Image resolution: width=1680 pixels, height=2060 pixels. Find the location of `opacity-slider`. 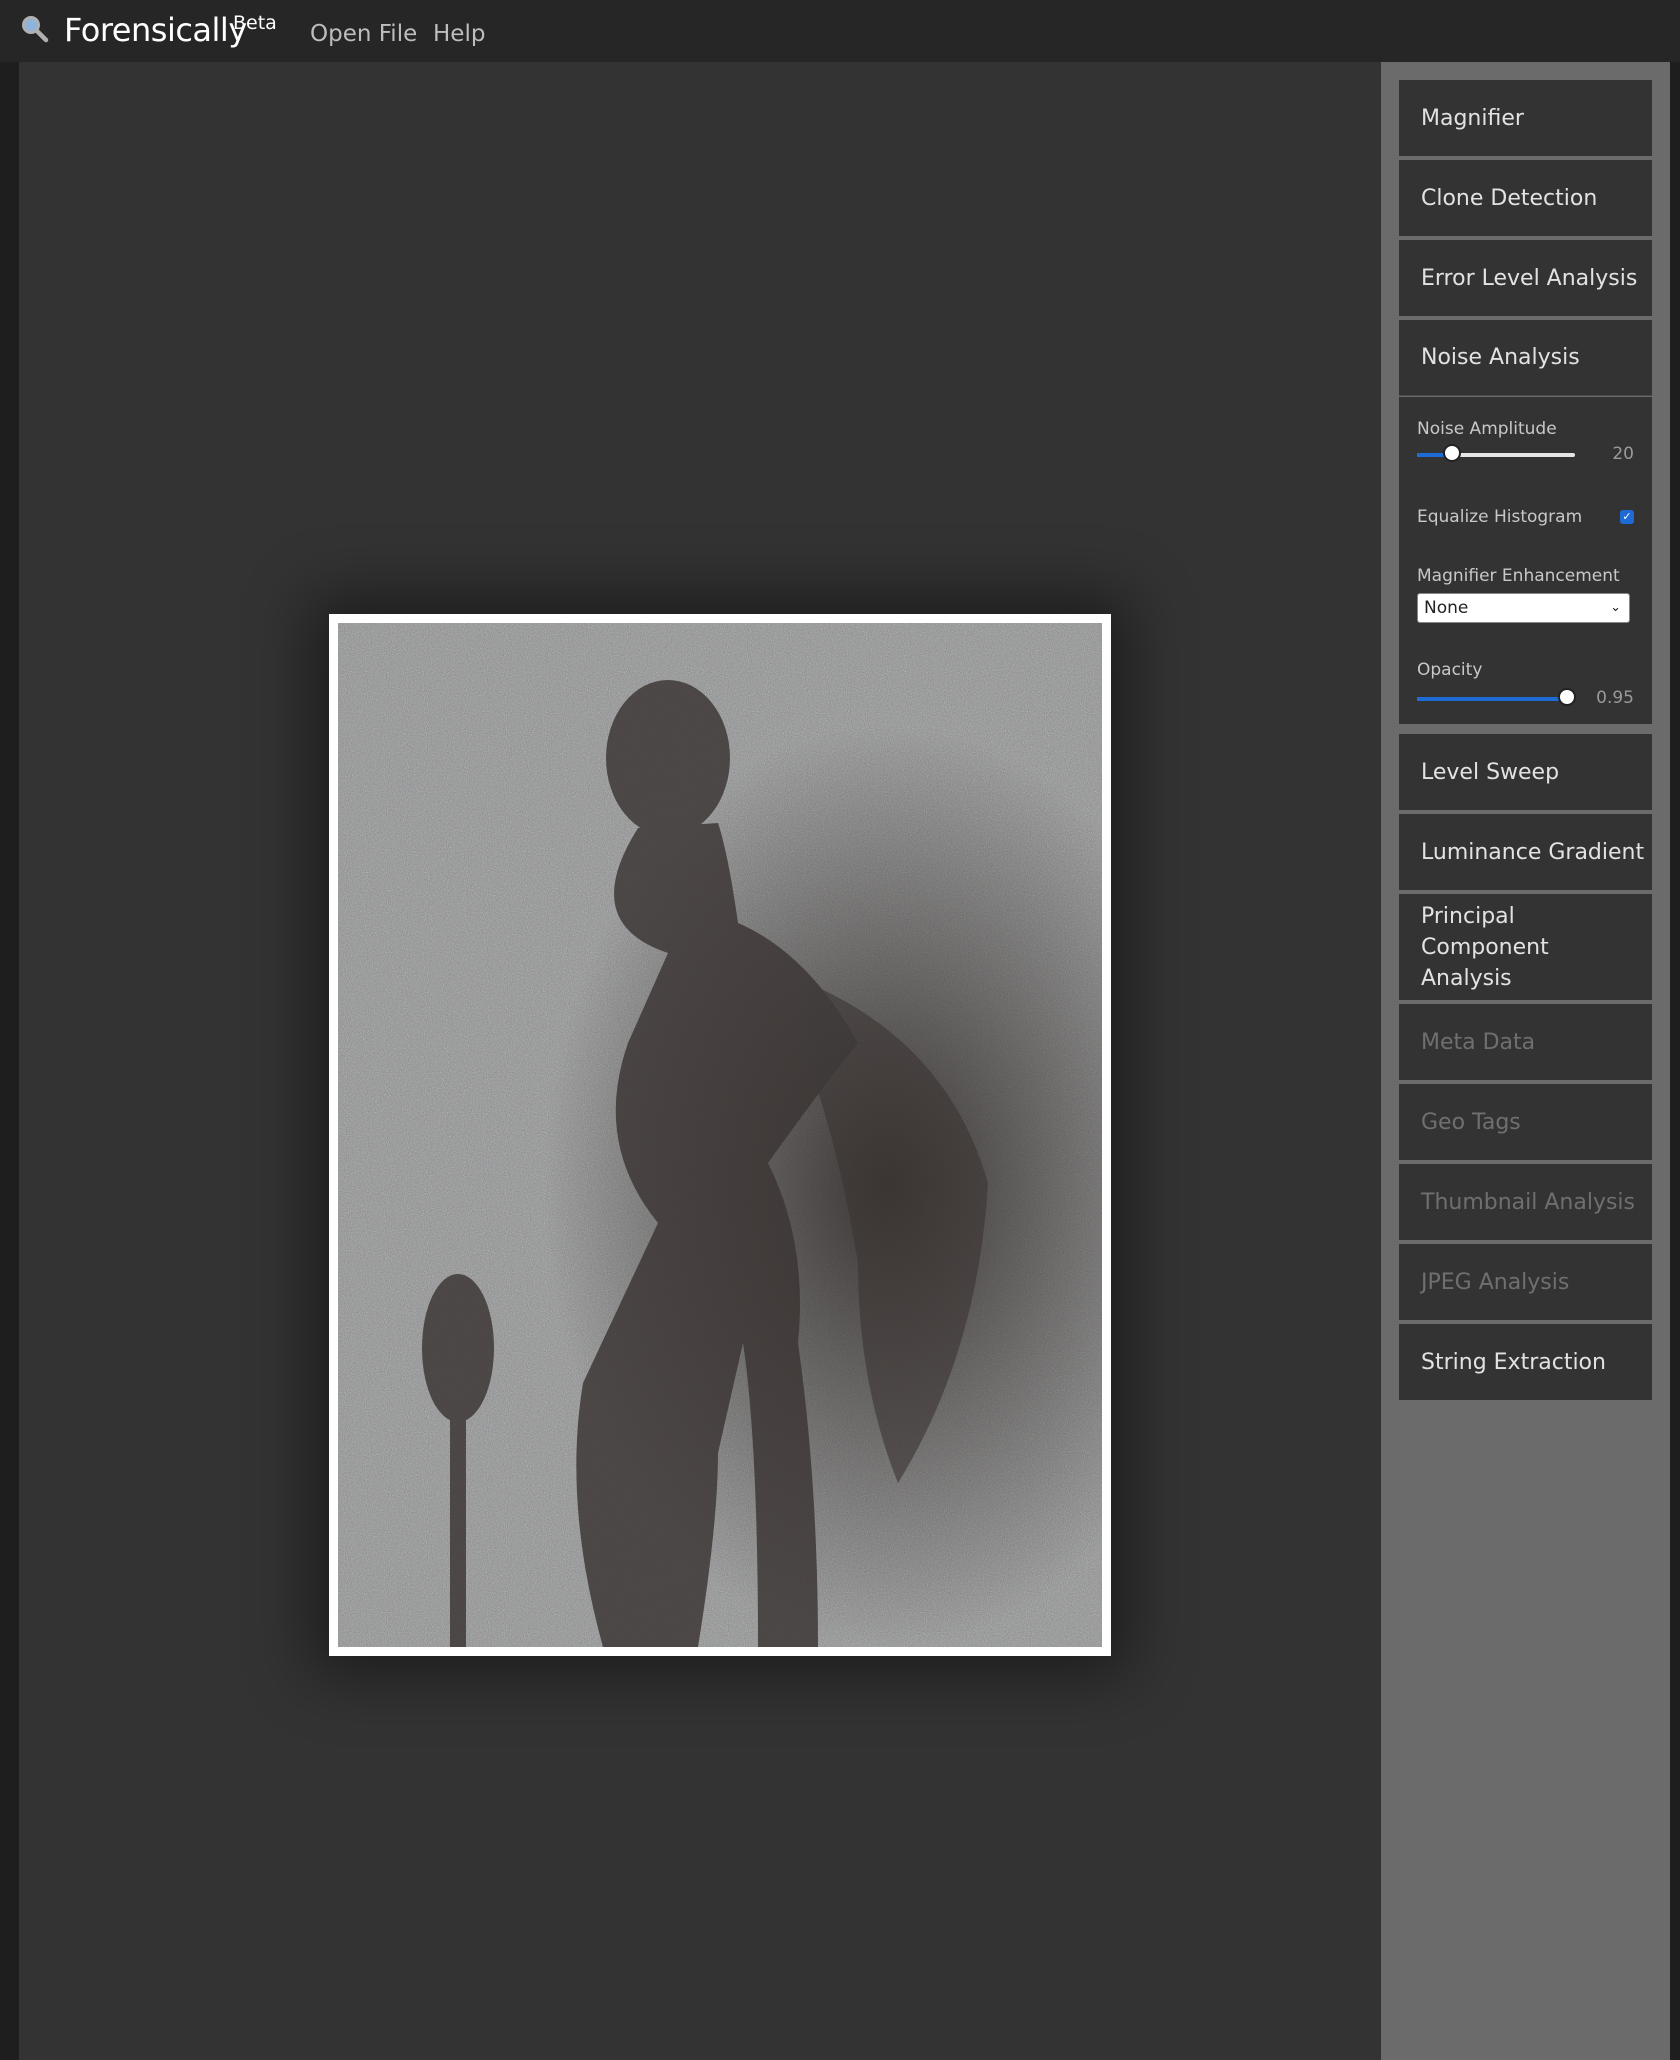

opacity-slider is located at coordinates (1497, 697).